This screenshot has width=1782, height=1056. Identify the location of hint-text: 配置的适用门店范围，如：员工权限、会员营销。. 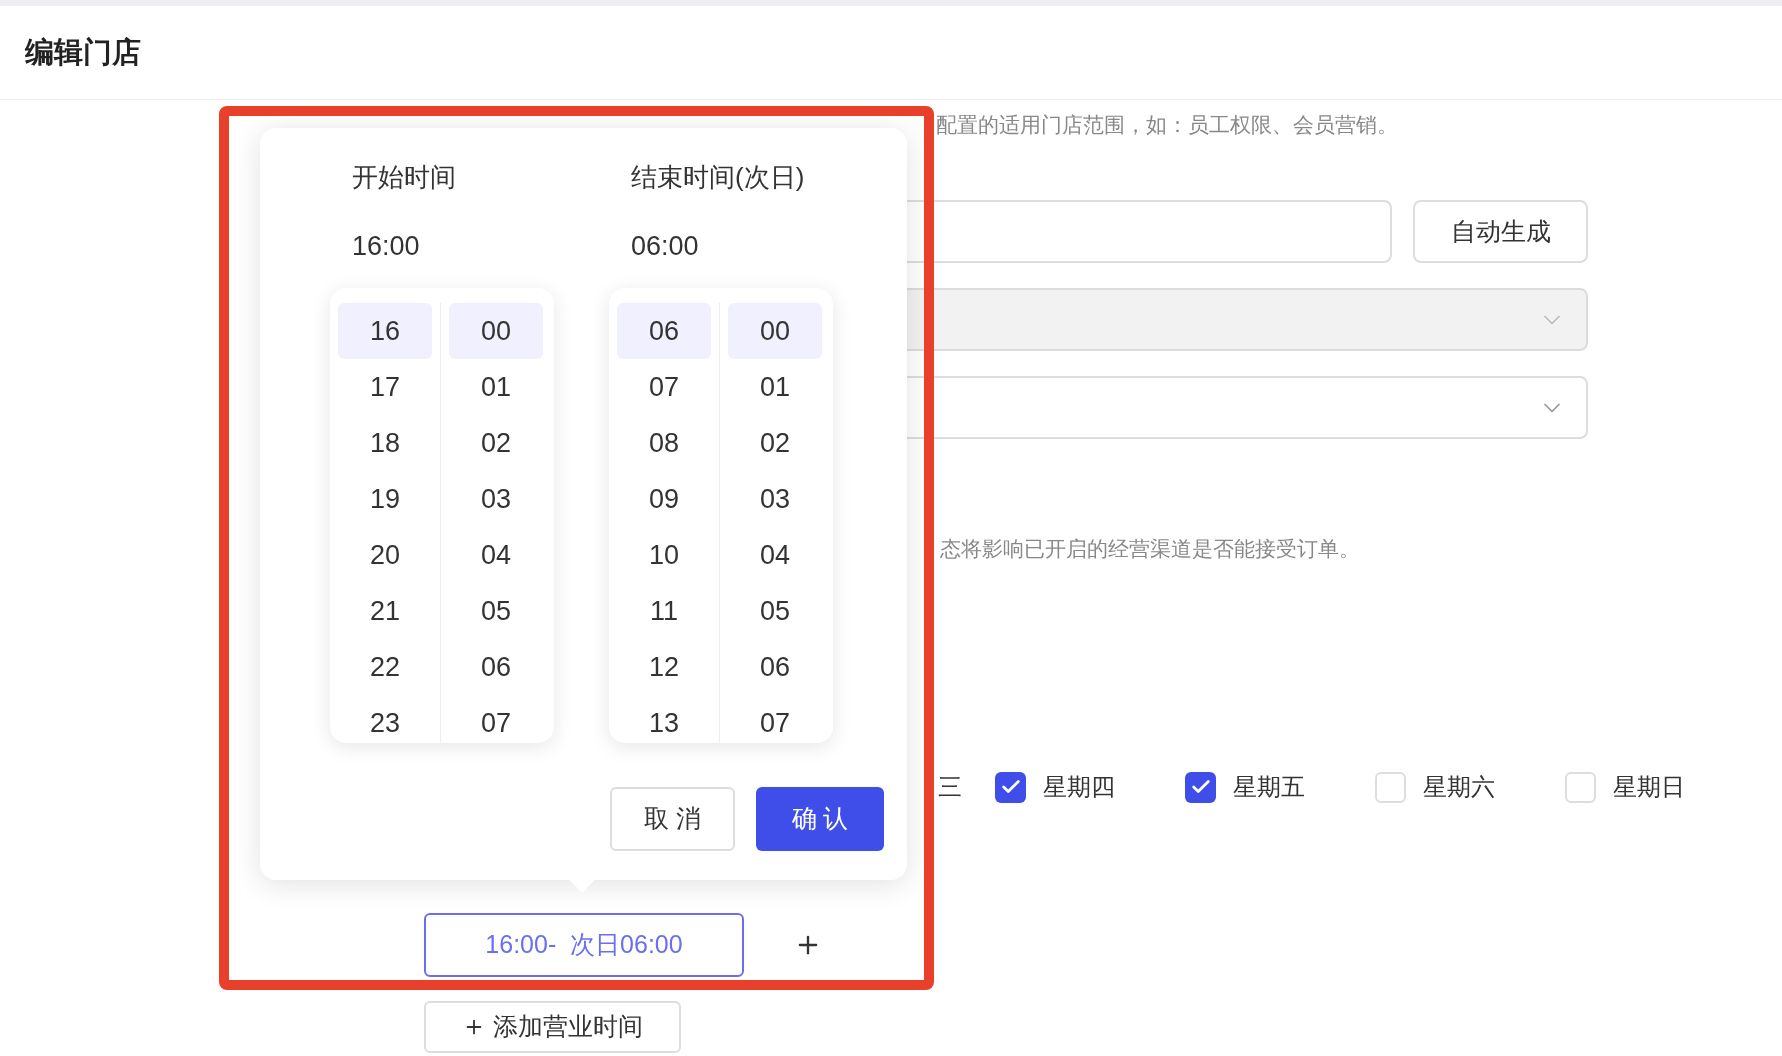
(1167, 125).